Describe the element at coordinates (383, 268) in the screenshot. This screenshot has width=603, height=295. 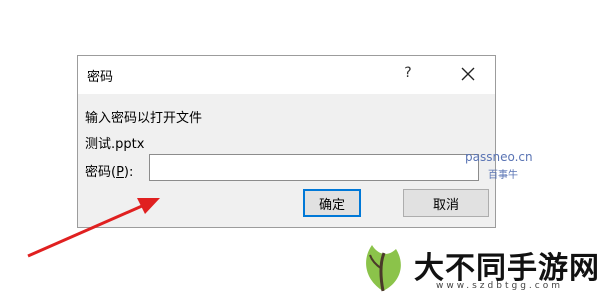
I see `leaf-logo-icon` at that location.